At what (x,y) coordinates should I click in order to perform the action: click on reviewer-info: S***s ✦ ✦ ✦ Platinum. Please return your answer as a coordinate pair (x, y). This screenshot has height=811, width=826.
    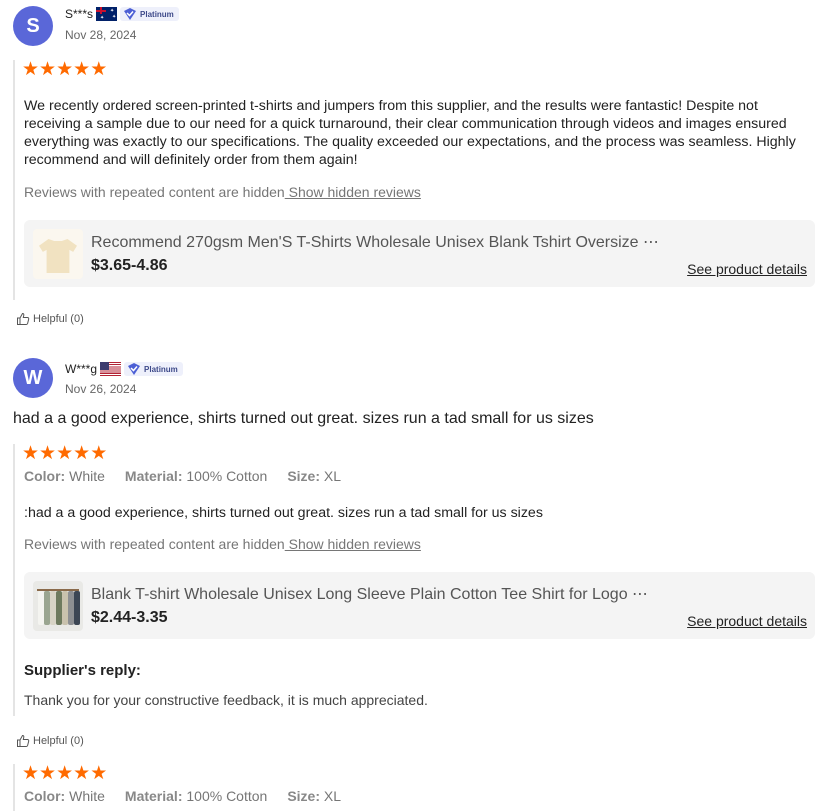
    Looking at the image, I should click on (122, 14).